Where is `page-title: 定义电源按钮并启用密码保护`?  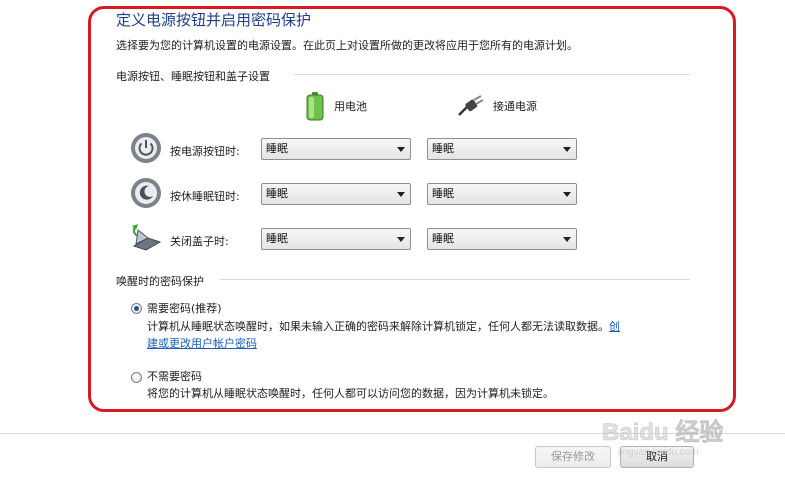 page-title: 定义电源按钮并启用密码保护 is located at coordinates (214, 20).